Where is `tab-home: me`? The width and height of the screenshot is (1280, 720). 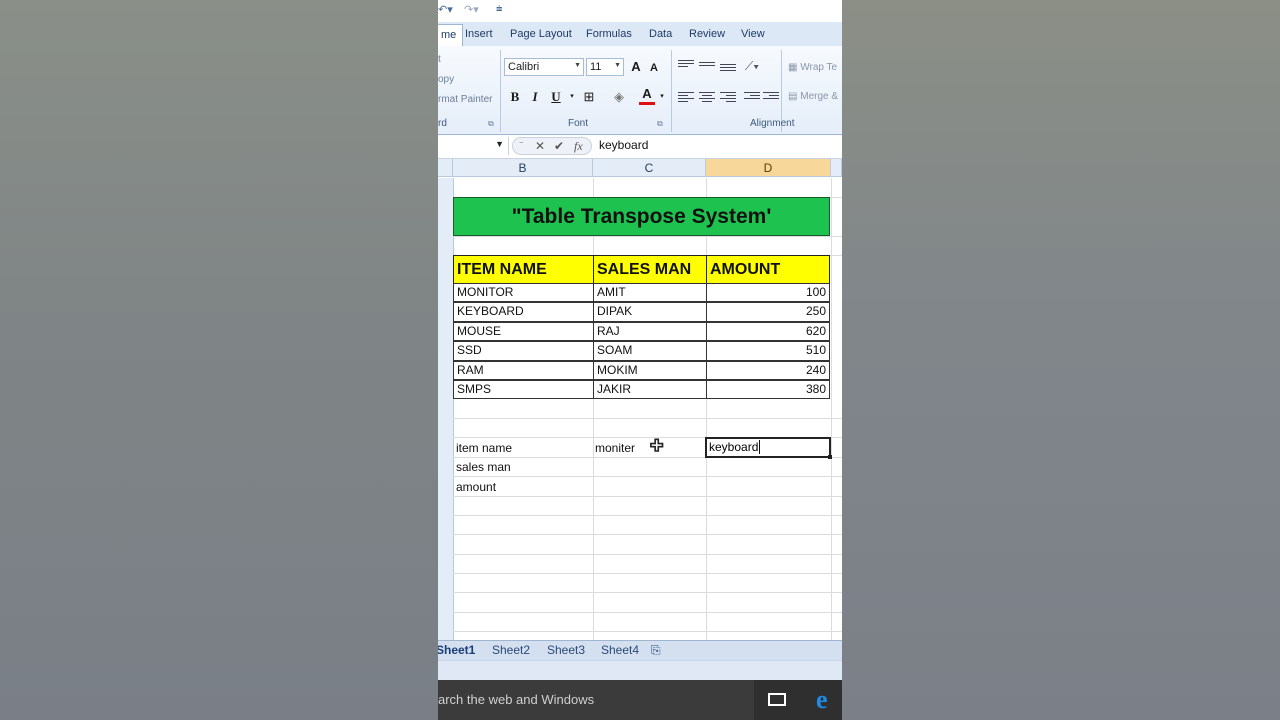
tab-home: me is located at coordinates (451, 35).